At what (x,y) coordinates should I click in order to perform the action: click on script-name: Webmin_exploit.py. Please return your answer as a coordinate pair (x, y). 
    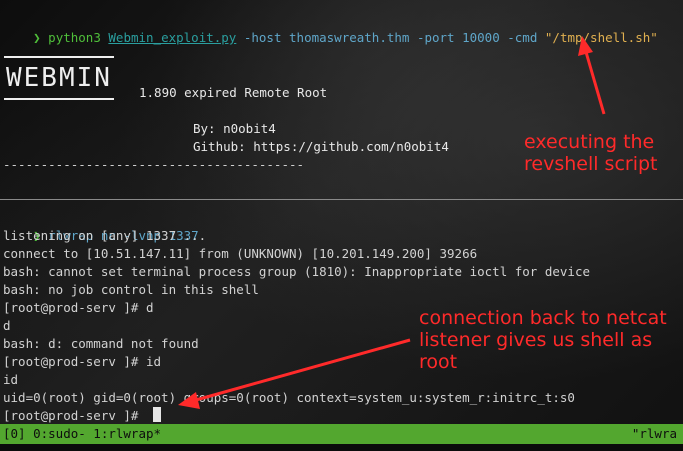
    Looking at the image, I should click on (172, 37).